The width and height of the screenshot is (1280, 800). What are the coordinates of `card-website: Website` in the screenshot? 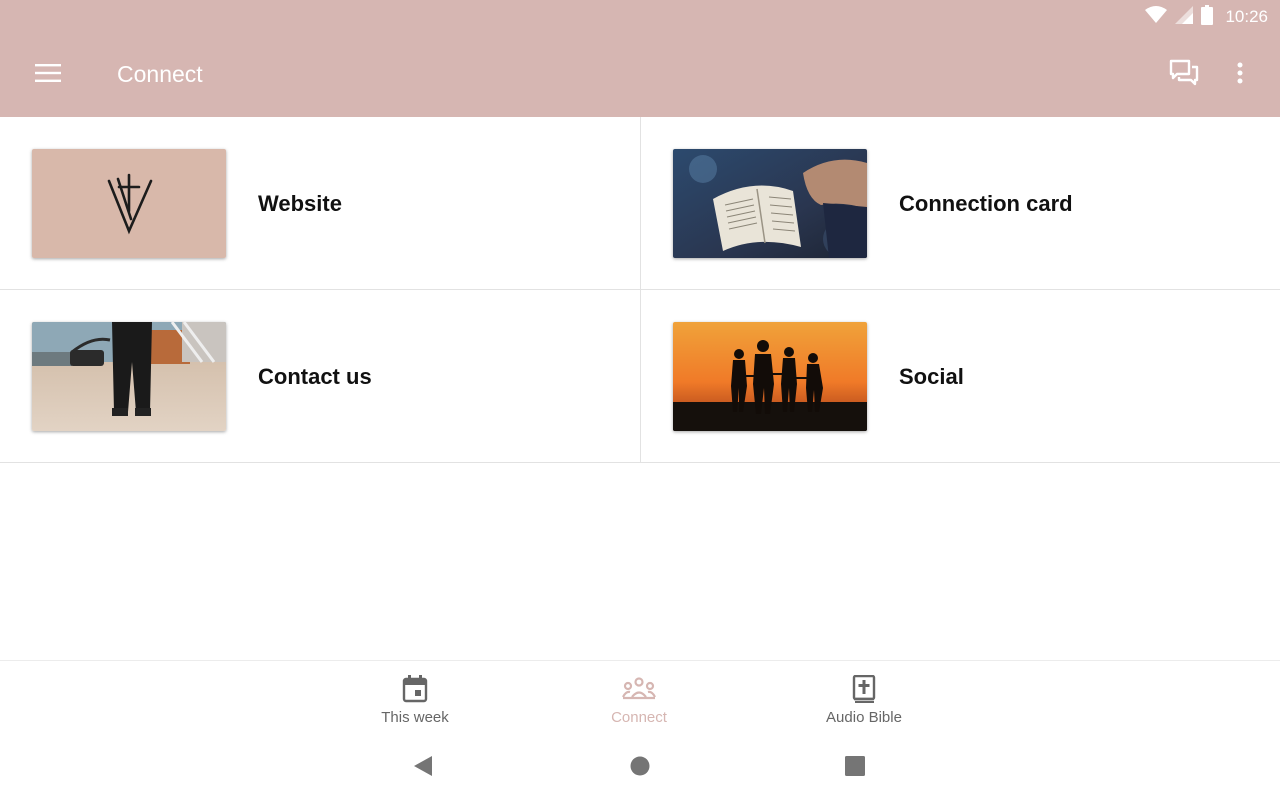 It's located at (320, 203).